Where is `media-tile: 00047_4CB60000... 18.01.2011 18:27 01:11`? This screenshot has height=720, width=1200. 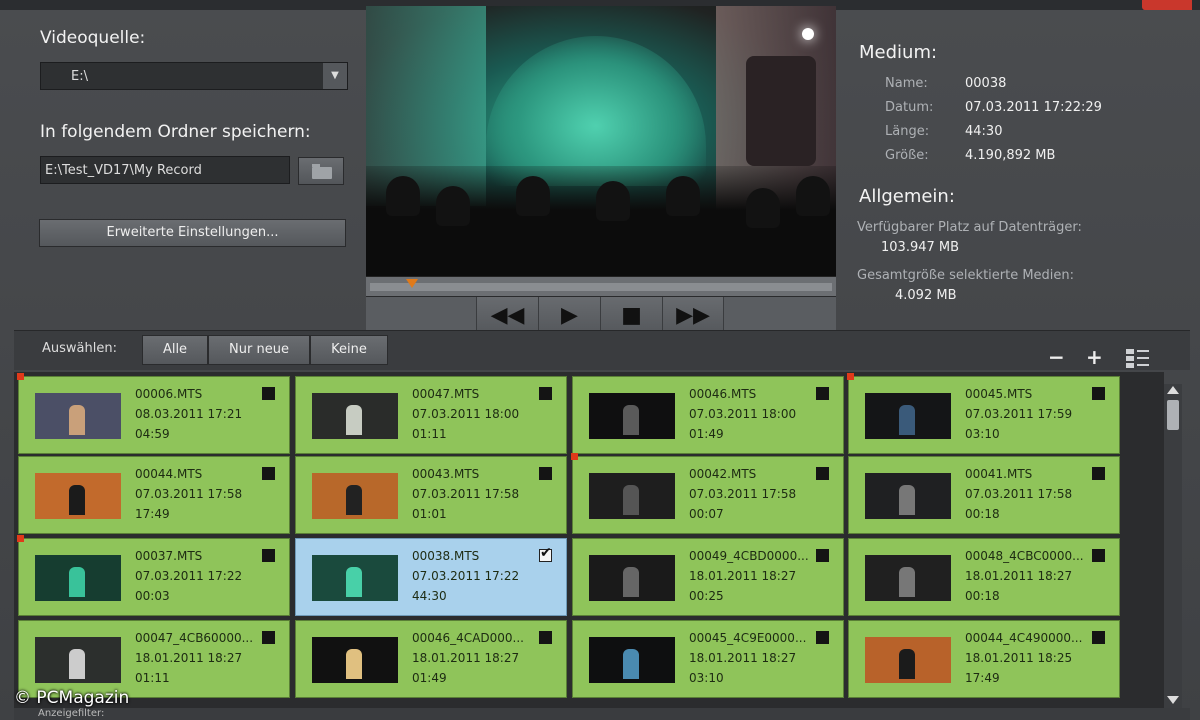 media-tile: 00047_4CB60000... 18.01.2011 18:27 01:11 is located at coordinates (154, 659).